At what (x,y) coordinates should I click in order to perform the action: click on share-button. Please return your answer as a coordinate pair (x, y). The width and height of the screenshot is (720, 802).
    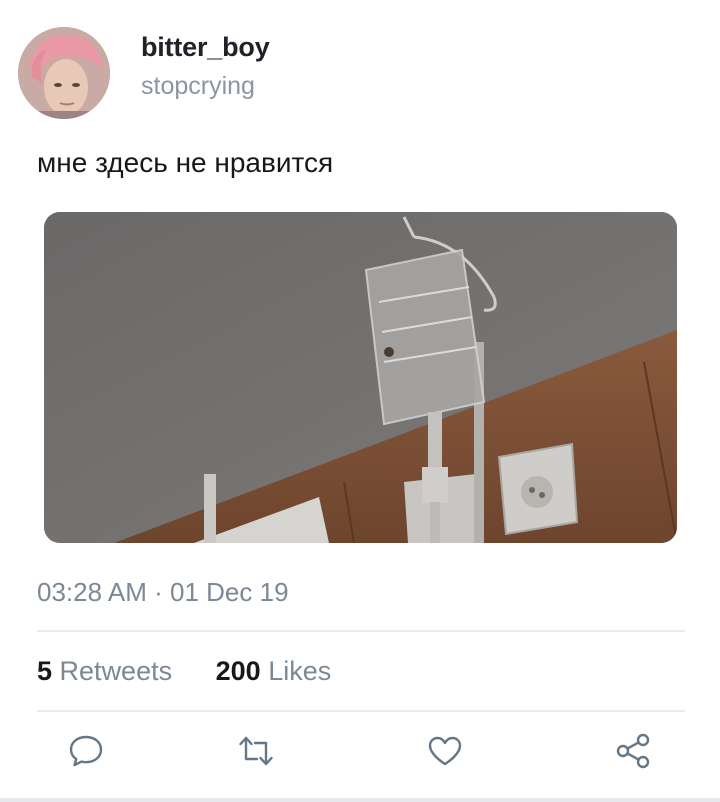
    Looking at the image, I should click on (633, 751).